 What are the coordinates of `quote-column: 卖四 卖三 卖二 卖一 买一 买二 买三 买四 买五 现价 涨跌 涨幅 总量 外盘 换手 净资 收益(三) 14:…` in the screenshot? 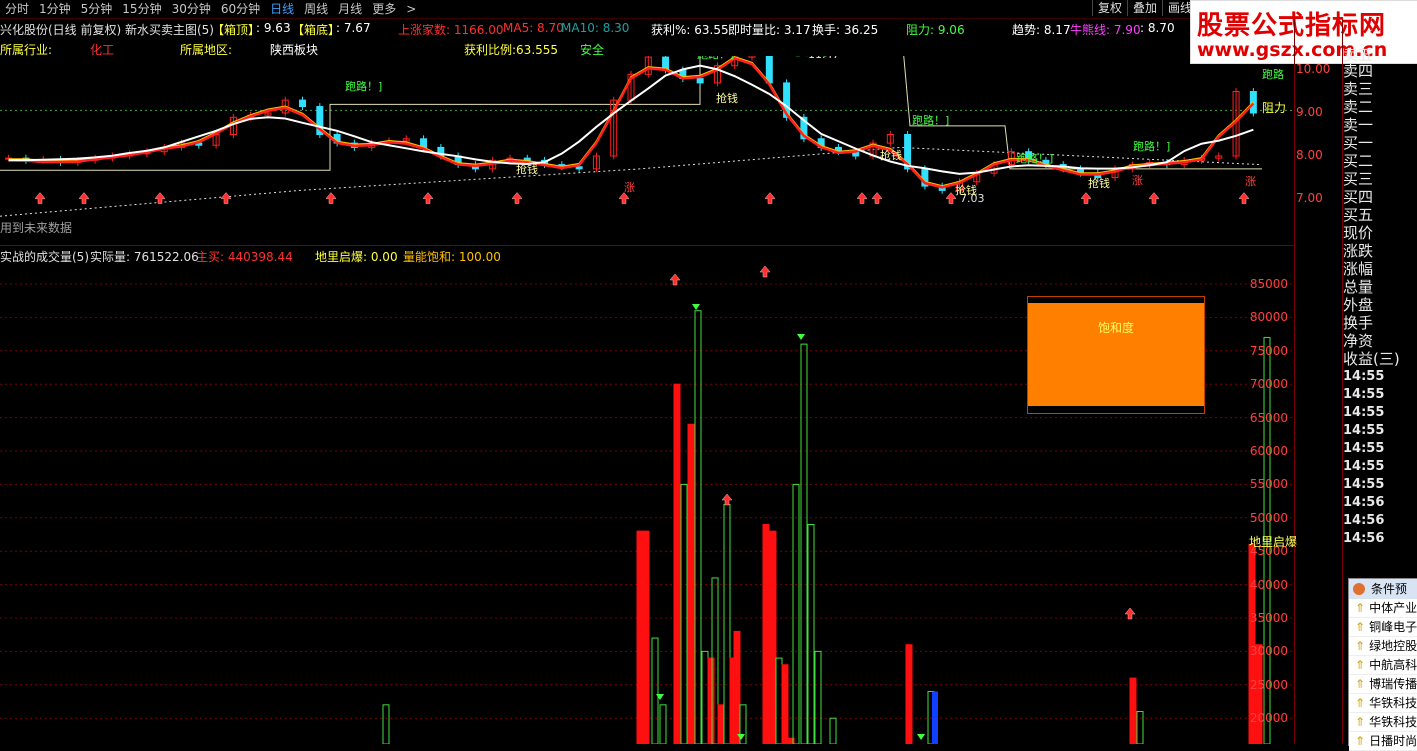 It's located at (1380, 305).